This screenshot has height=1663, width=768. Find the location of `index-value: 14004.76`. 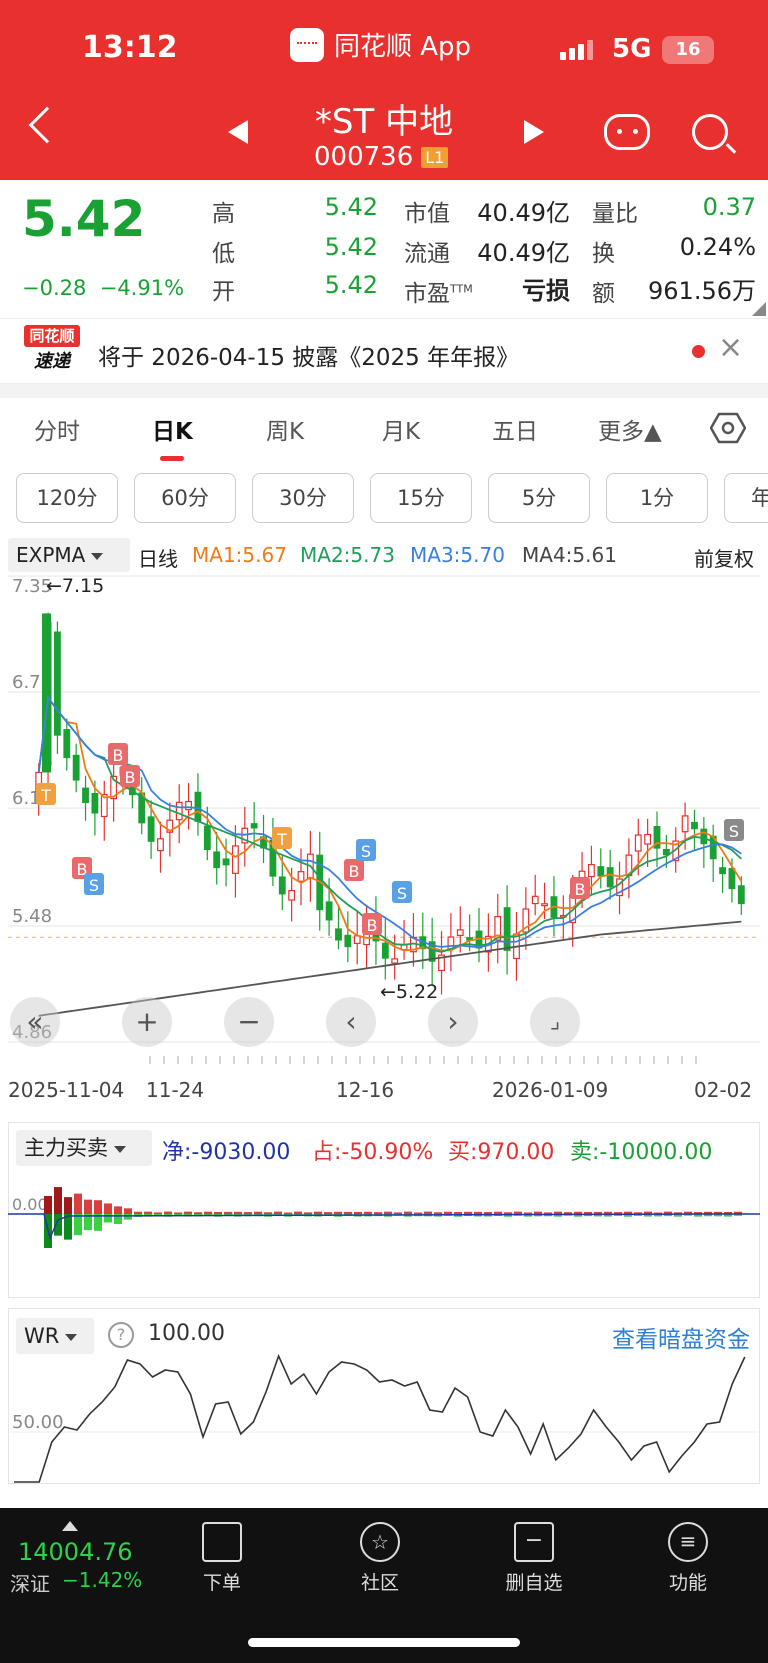

index-value: 14004.76 is located at coordinates (75, 1552).